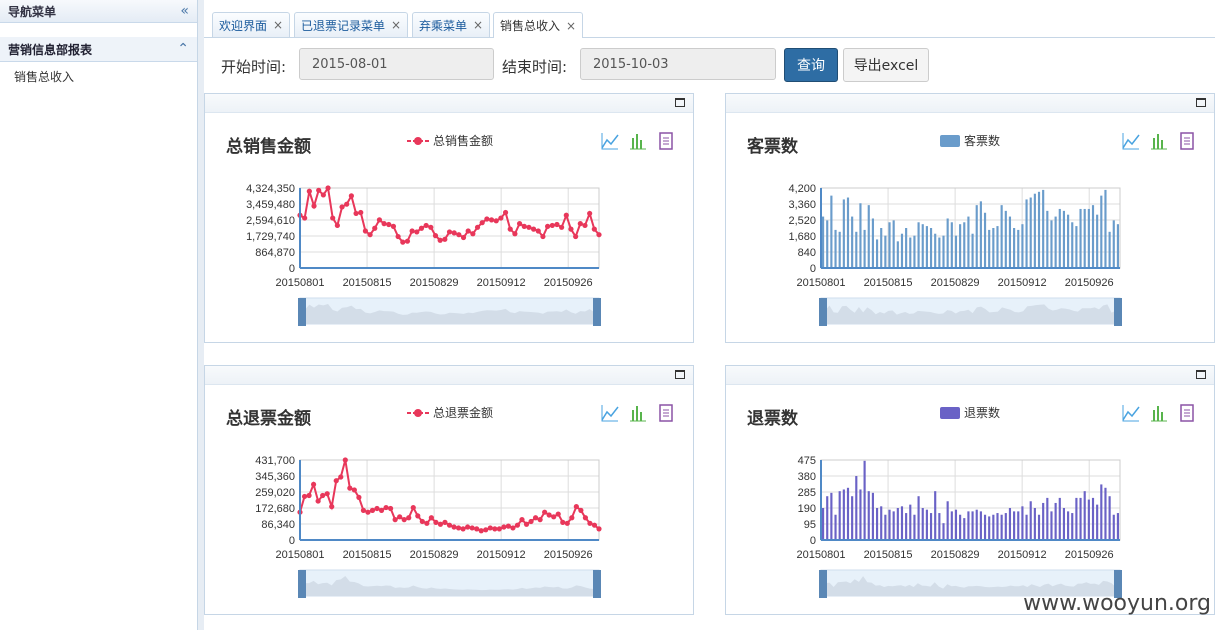 This screenshot has height=630, width=1219. What do you see at coordinates (184, 11) in the screenshot?
I see `collapse-left-icon: «` at bounding box center [184, 11].